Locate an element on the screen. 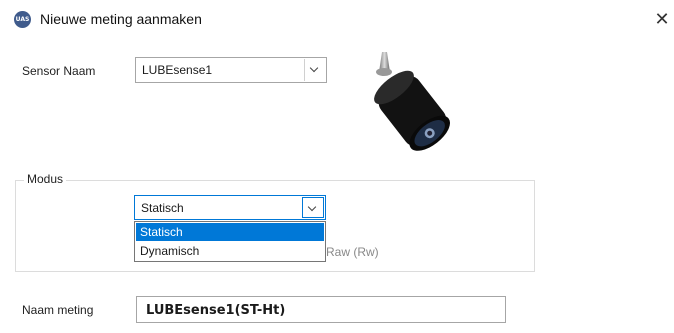  close-icon: ✕ is located at coordinates (662, 20).